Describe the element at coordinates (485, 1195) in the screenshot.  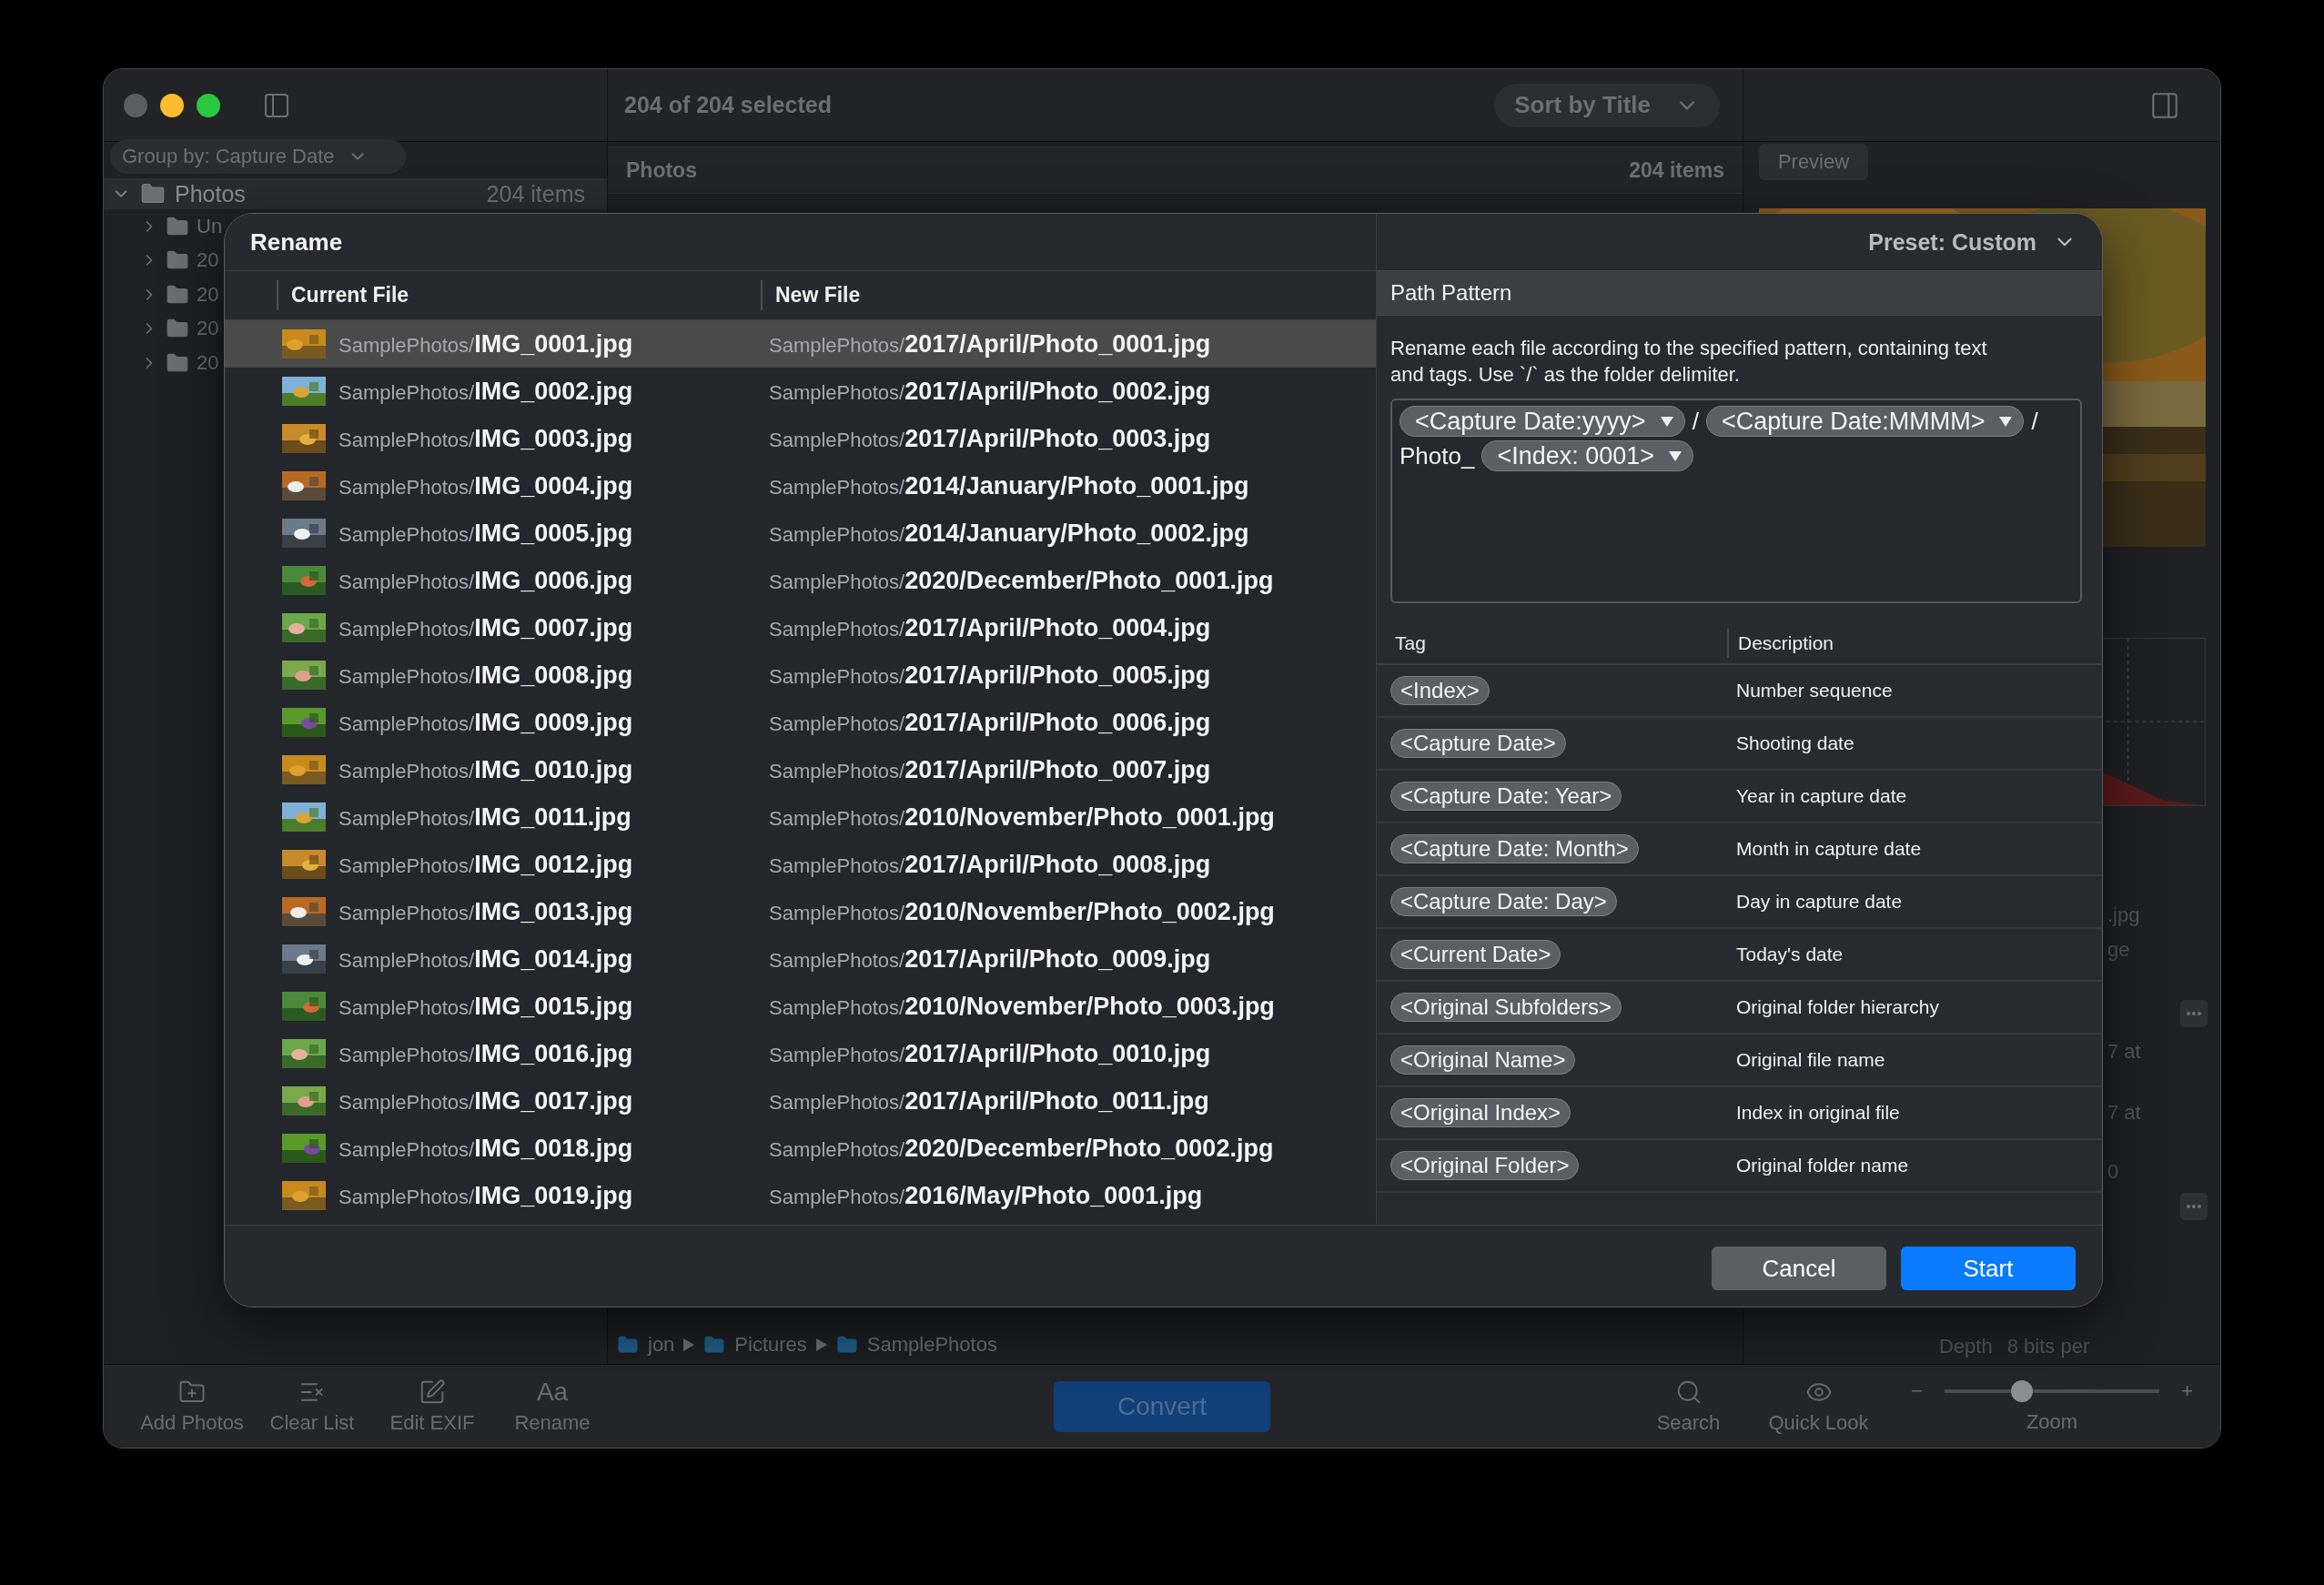
I see `current-file-path: SamplePhotos/IMG_0019.jpg` at that location.